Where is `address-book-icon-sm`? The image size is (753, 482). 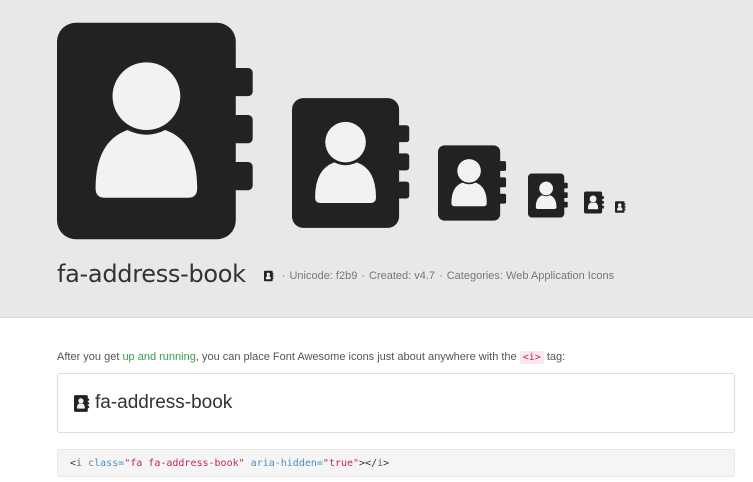
address-book-icon-sm is located at coordinates (549, 195).